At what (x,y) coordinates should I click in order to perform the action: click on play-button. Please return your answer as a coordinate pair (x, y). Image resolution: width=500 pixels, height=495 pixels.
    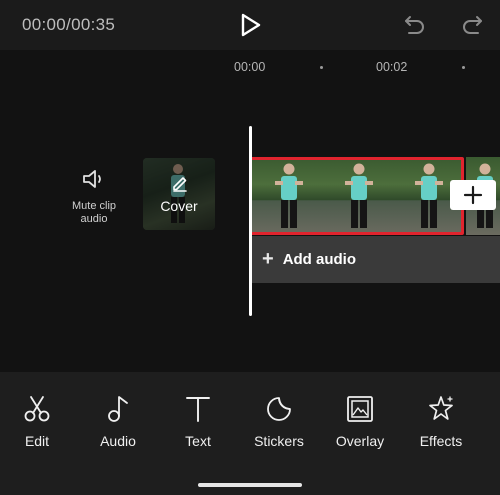
    Looking at the image, I should click on (251, 25).